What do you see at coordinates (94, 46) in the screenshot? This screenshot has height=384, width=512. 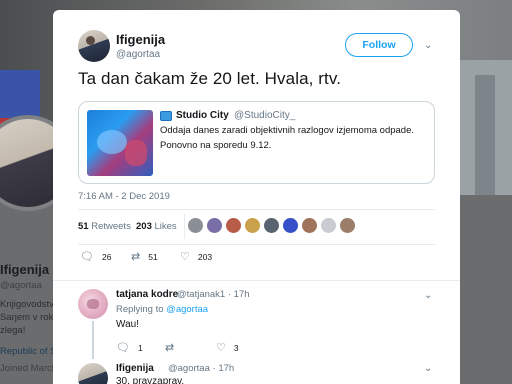 I see `author-avatar` at bounding box center [94, 46].